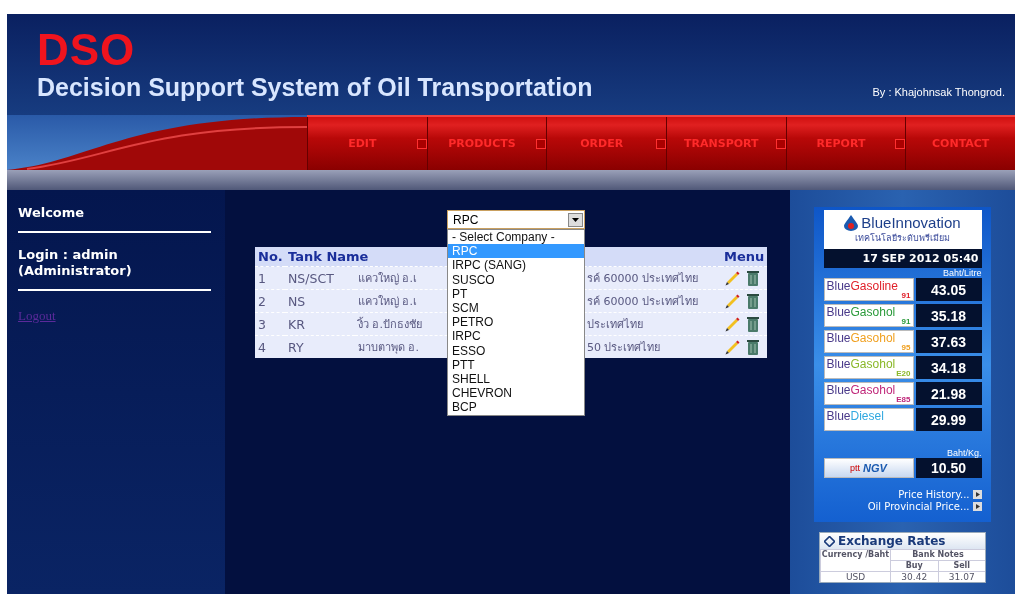 The image size is (1015, 594). Describe the element at coordinates (948, 341) in the screenshot. I see `price-value: 37.63` at that location.